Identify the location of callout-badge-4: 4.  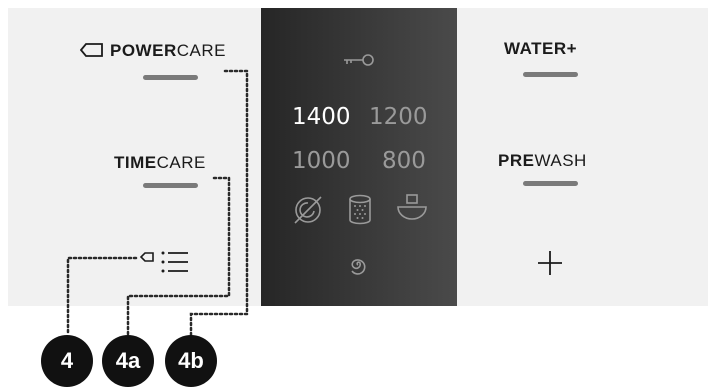
(67, 361).